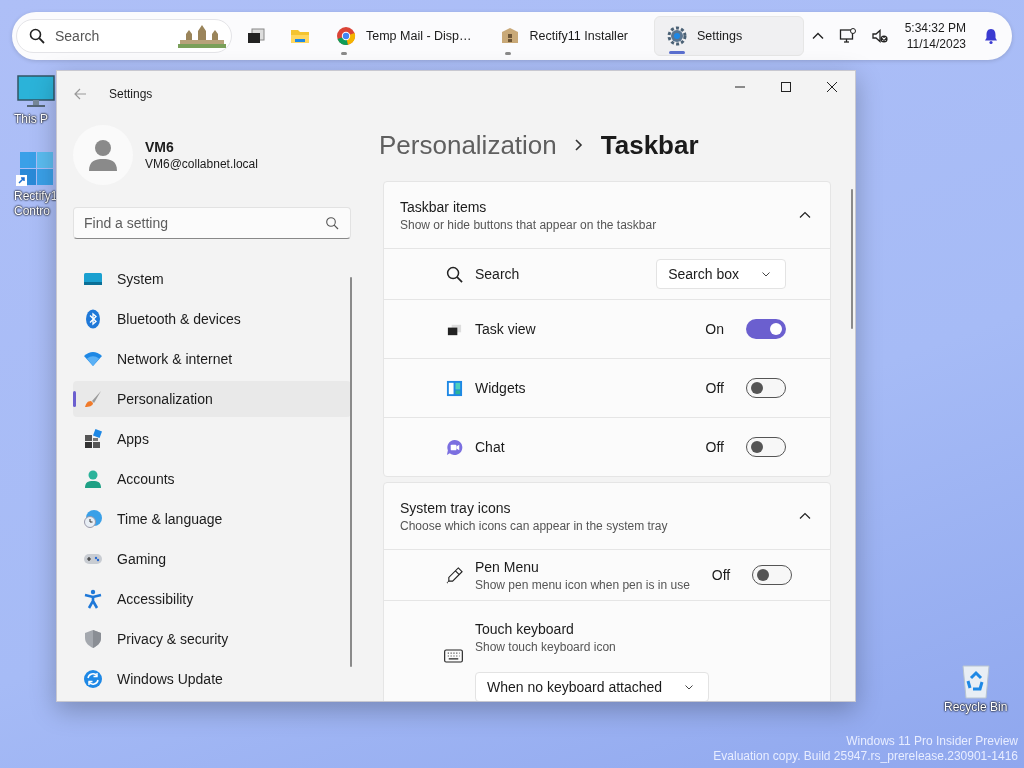 The height and width of the screenshot is (768, 1024). I want to click on chevron-down-icon, so click(766, 274).